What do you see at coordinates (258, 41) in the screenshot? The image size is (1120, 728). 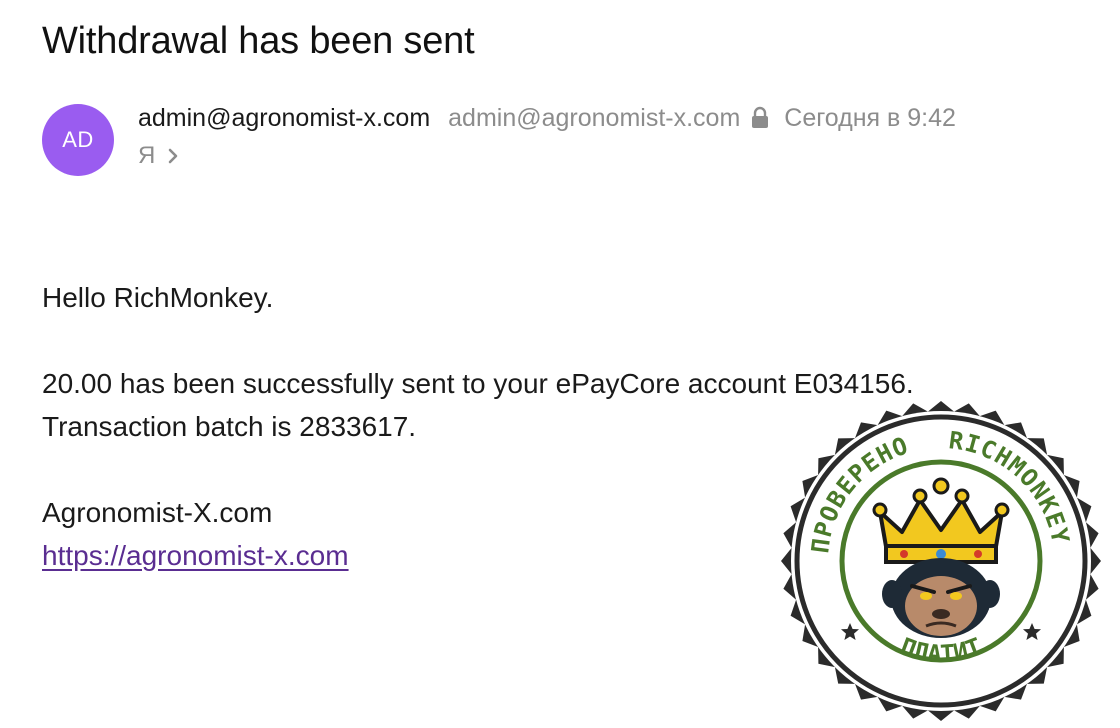 I see `email-subject: Withdrawal has been sent` at bounding box center [258, 41].